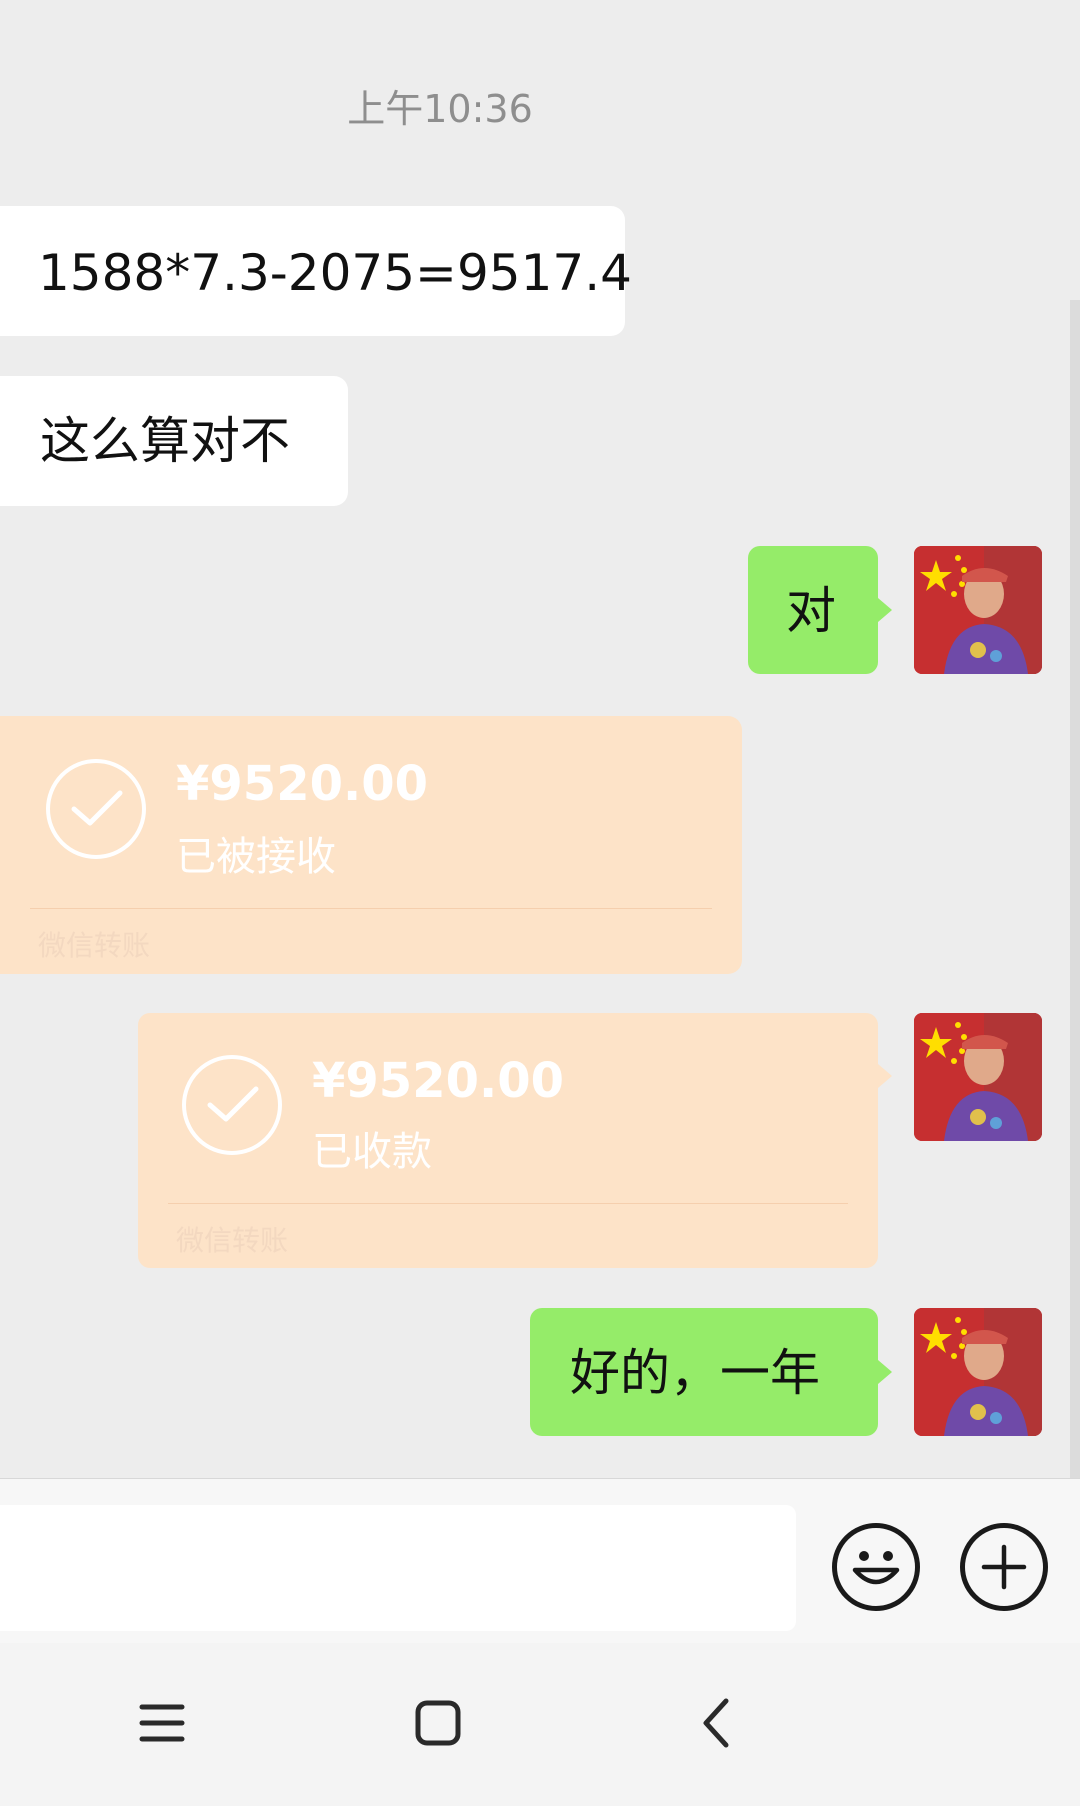 The width and height of the screenshot is (1080, 1806). Describe the element at coordinates (718, 1723) in the screenshot. I see `back-chevron-icon` at that location.